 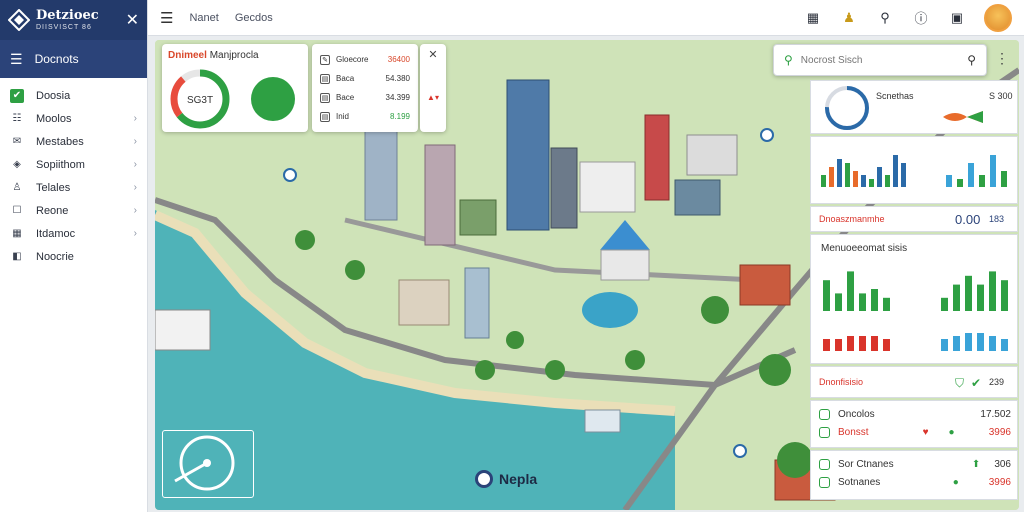 What do you see at coordinates (915, 311) in the screenshot?
I see `metrics-bar-chart` at bounding box center [915, 311].